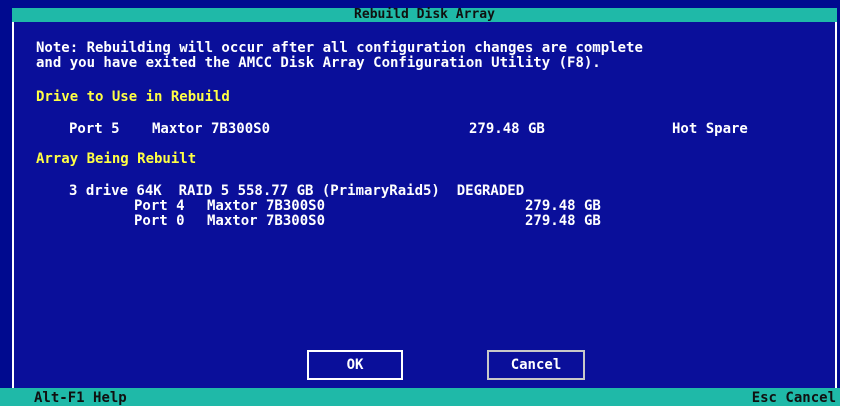 Image resolution: width=856 pixels, height=406 pixels. I want to click on drive-port: Port 5, so click(94, 129).